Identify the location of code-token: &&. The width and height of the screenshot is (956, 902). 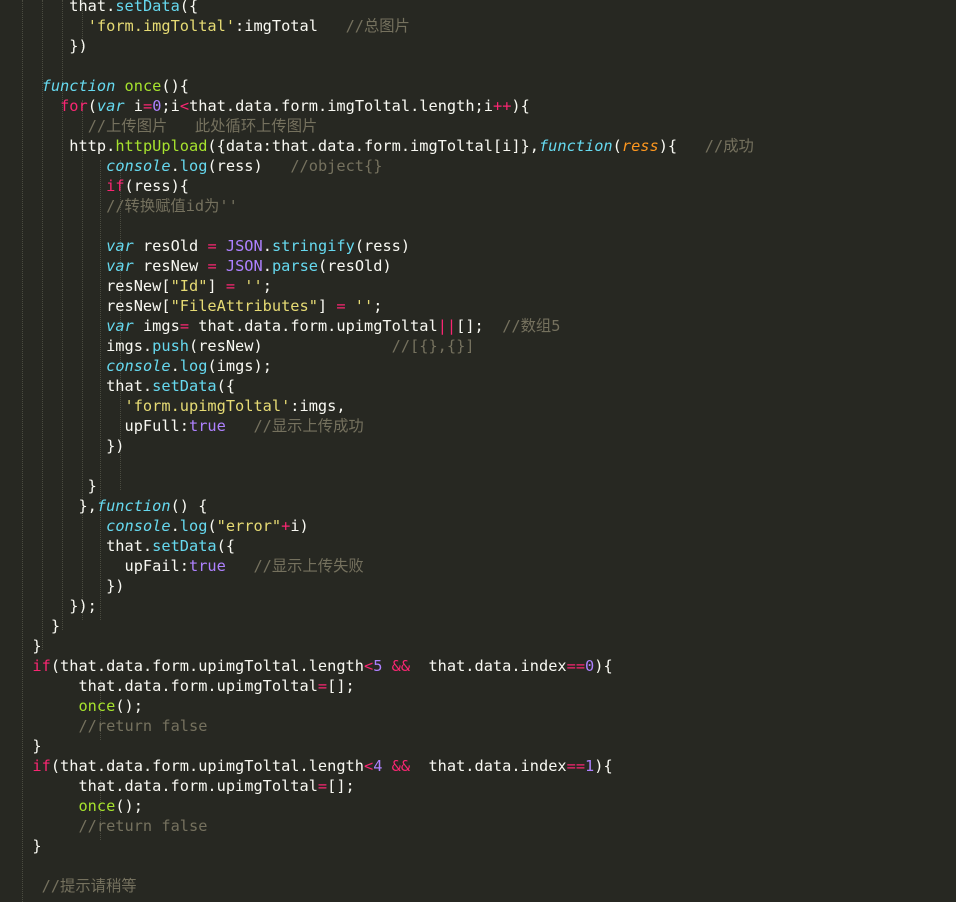
(401, 766).